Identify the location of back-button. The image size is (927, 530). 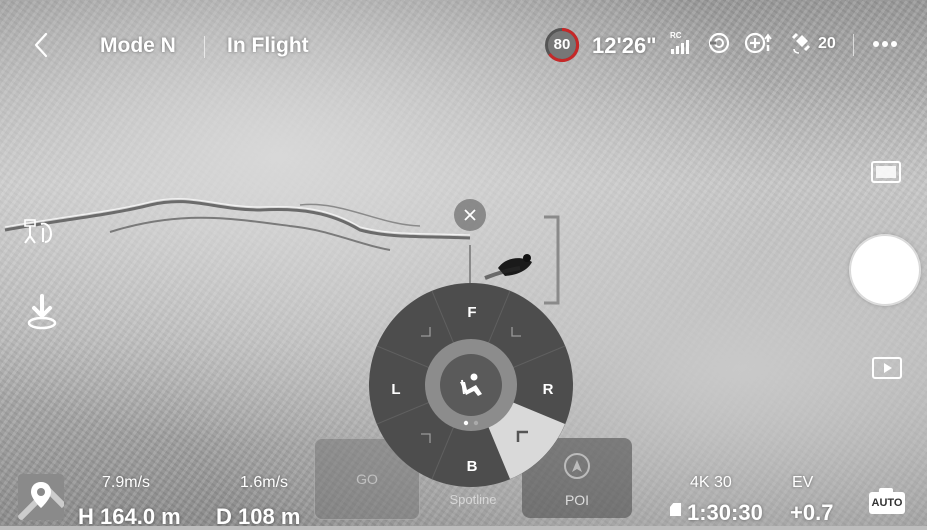
(41, 45).